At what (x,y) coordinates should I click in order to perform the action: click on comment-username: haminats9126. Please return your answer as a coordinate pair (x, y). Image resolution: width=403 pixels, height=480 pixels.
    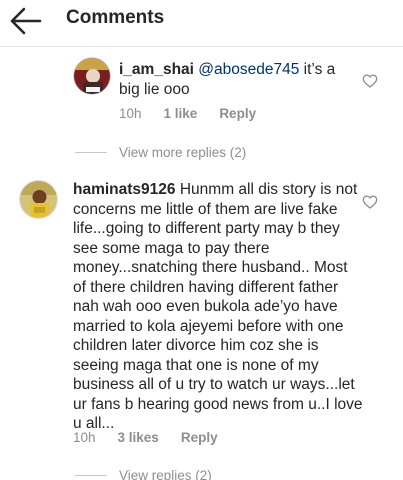
    Looking at the image, I should click on (124, 189).